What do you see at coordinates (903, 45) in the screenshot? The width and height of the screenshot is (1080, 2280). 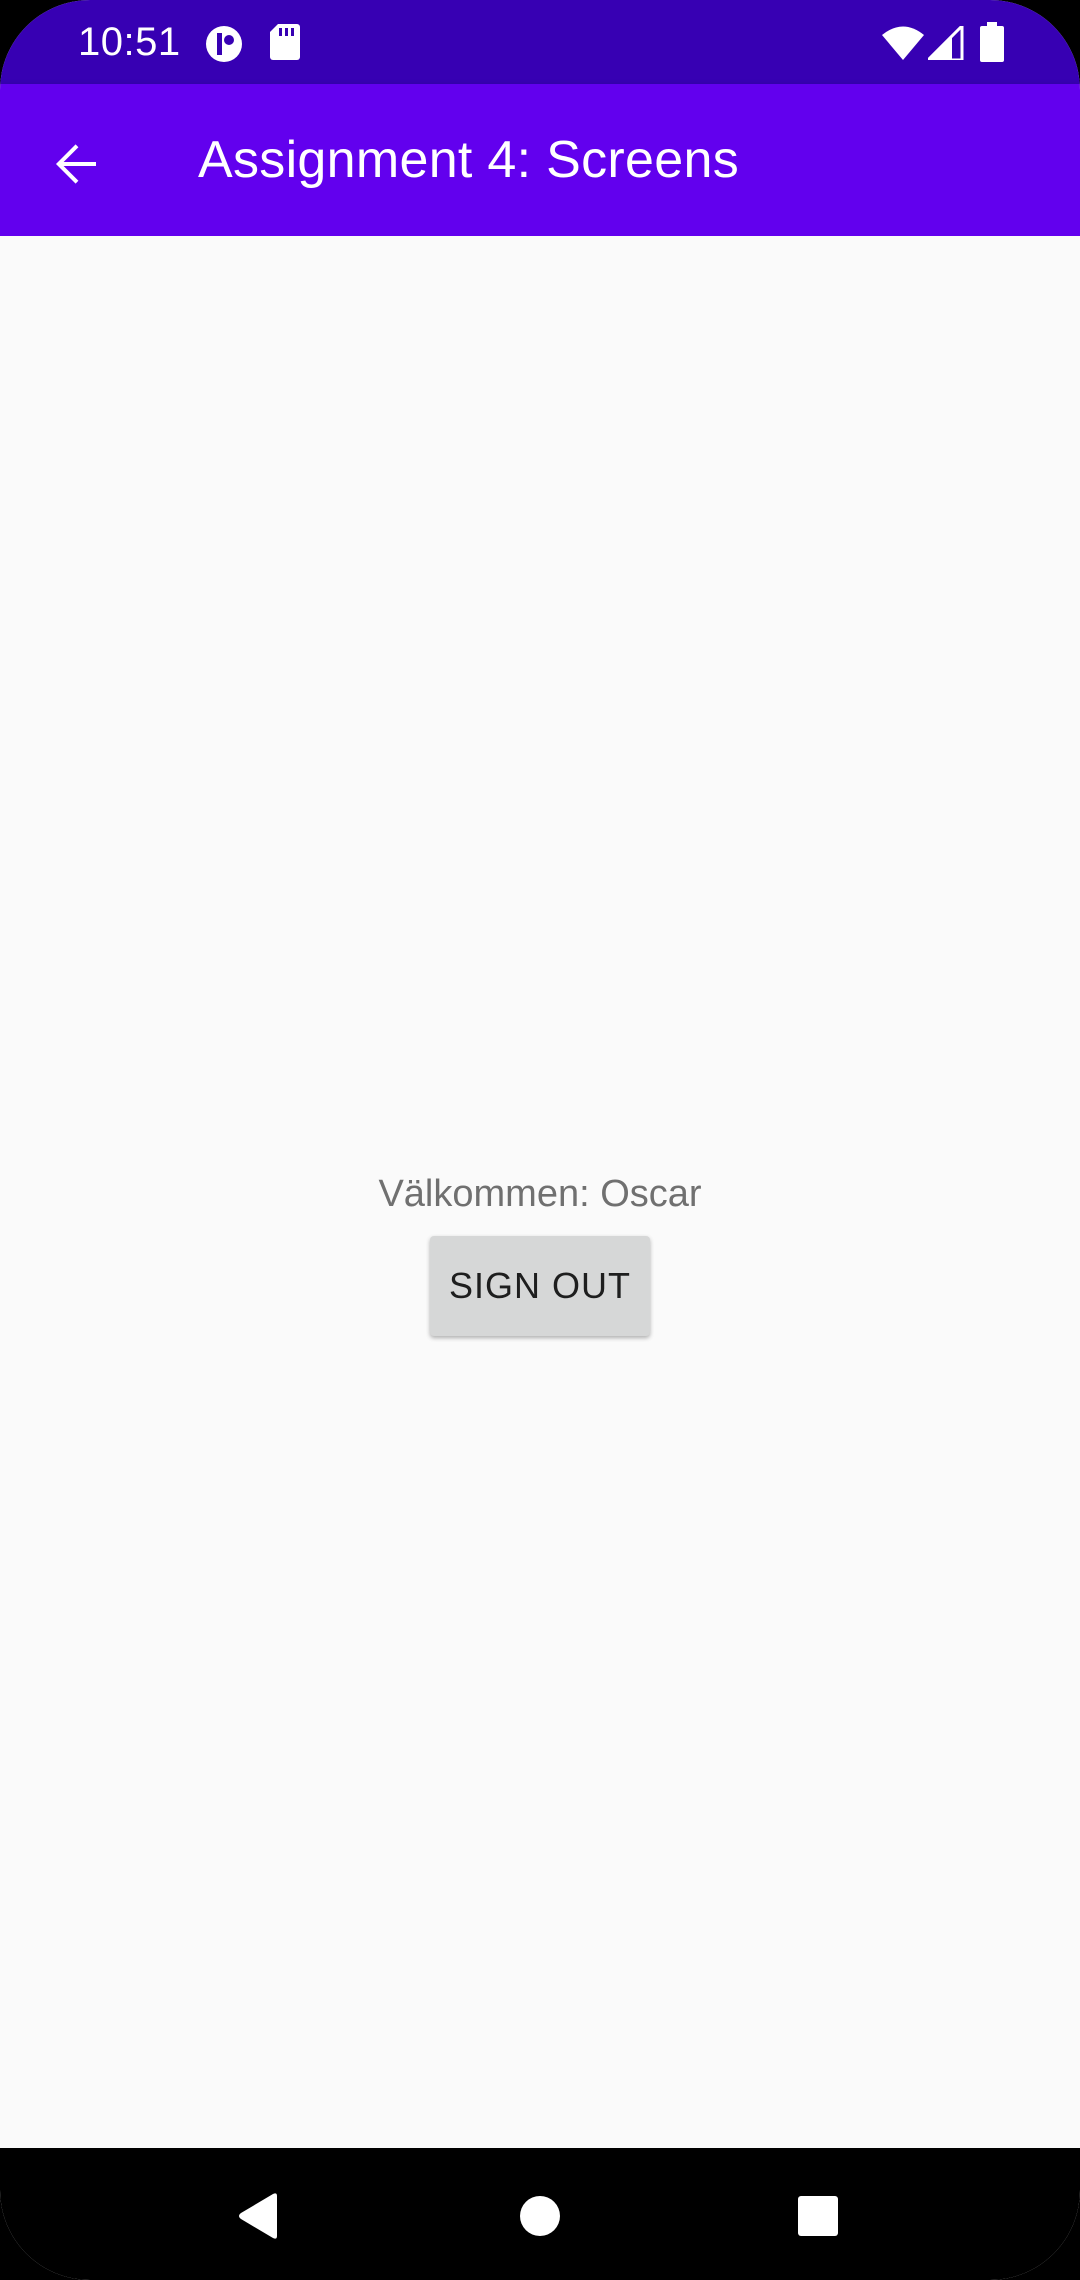 I see `wifi-icon` at bounding box center [903, 45].